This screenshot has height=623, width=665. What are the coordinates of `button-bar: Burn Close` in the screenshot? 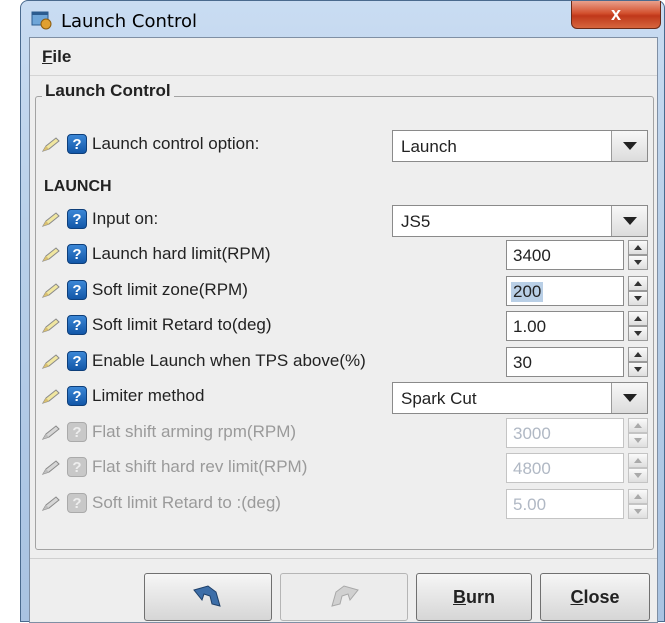 It's located at (343, 590).